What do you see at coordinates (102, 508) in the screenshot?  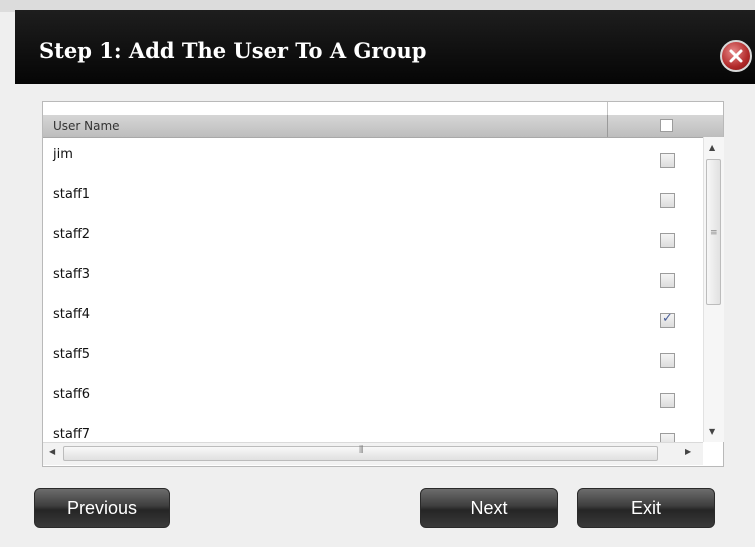 I see `previous-button: Previous` at bounding box center [102, 508].